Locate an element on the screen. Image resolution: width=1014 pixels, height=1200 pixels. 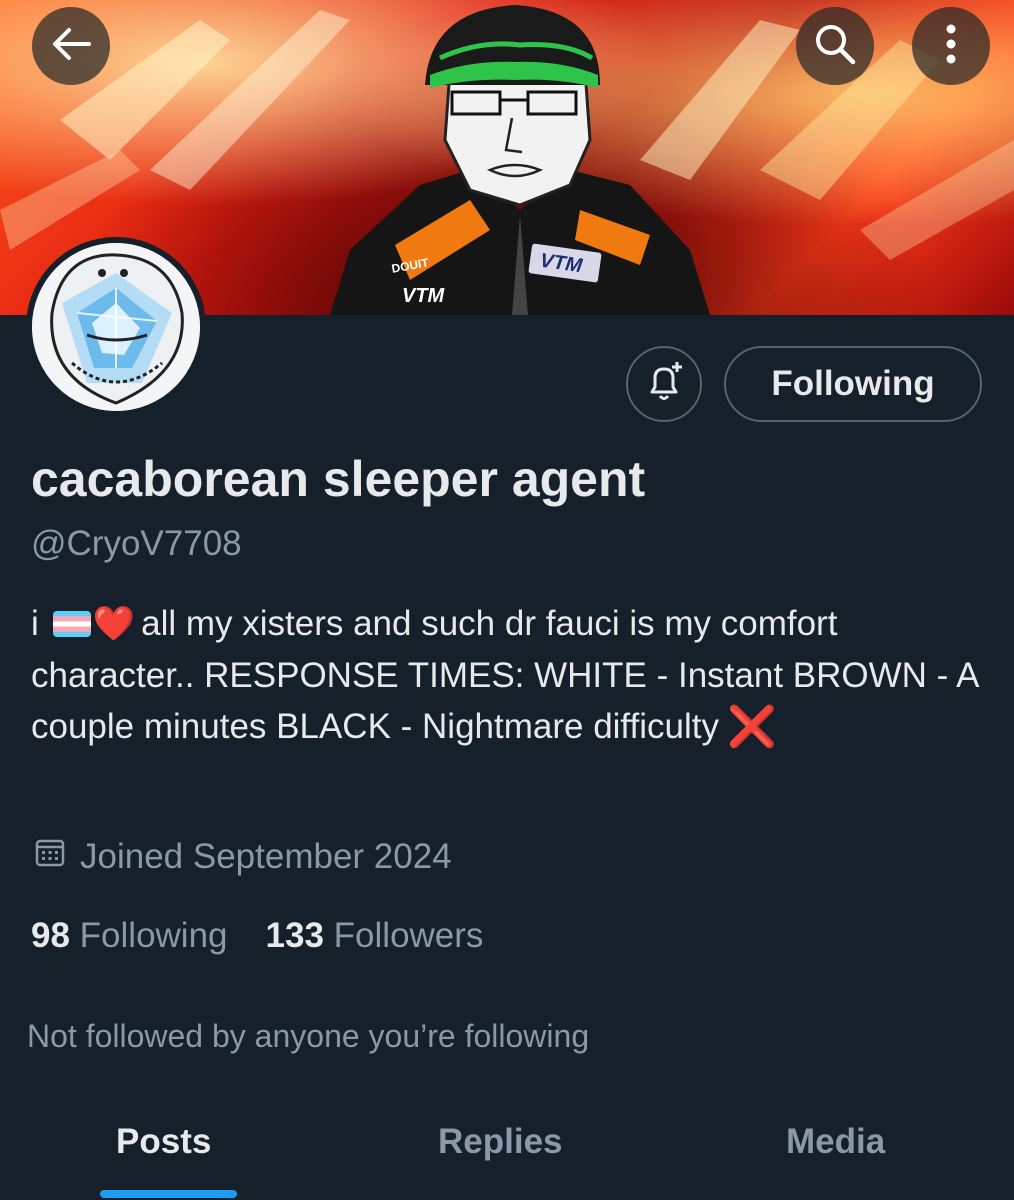
followers-stat: 133 Followers is located at coordinates (375, 936).